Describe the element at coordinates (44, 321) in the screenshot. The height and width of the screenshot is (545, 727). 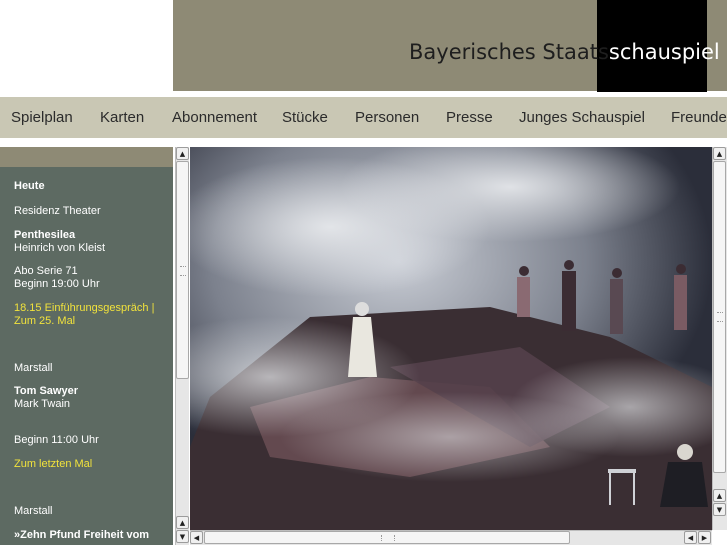
I see `event-link: Zum 25. Mal` at that location.